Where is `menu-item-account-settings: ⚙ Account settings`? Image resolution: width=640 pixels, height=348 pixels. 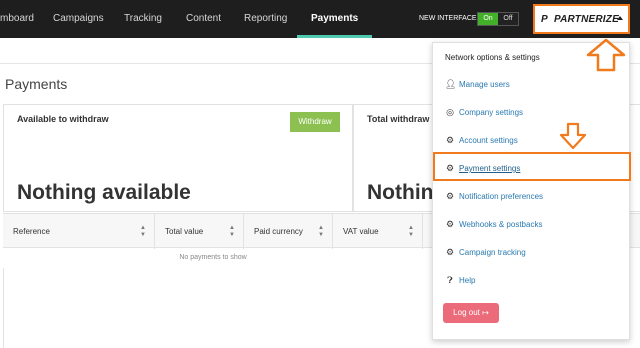 menu-item-account-settings: ⚙ Account settings is located at coordinates (481, 140).